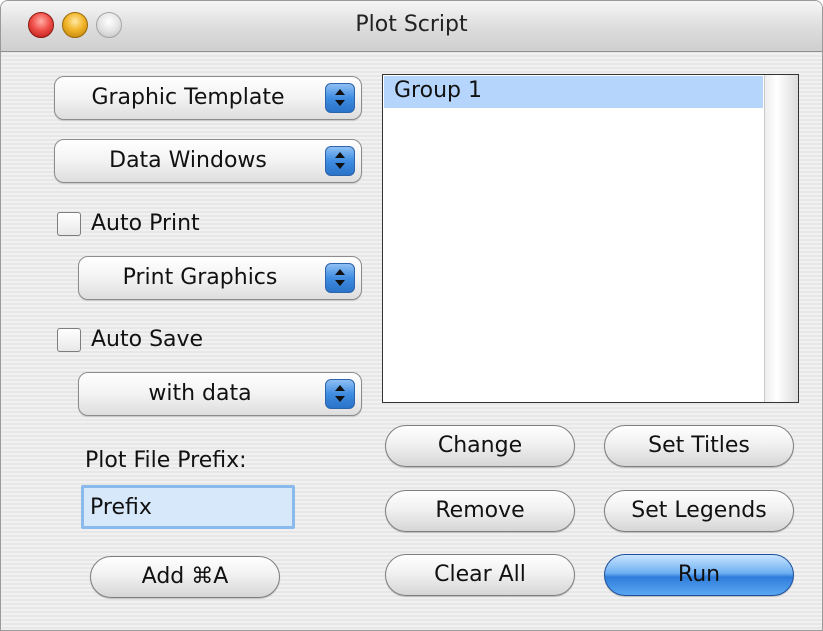  Describe the element at coordinates (166, 460) in the screenshot. I see `plot-file-prefix-label: Plot File Prefix:` at that location.